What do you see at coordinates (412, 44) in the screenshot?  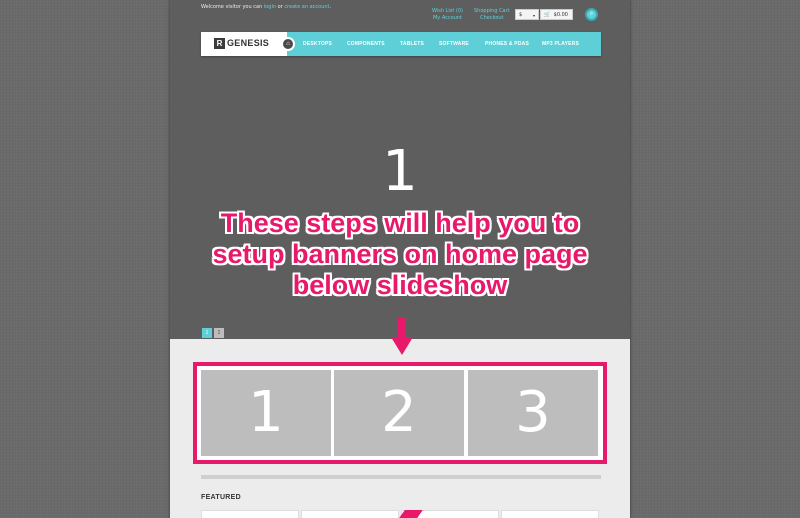 I see `nav-item-tablets: TABLETS` at bounding box center [412, 44].